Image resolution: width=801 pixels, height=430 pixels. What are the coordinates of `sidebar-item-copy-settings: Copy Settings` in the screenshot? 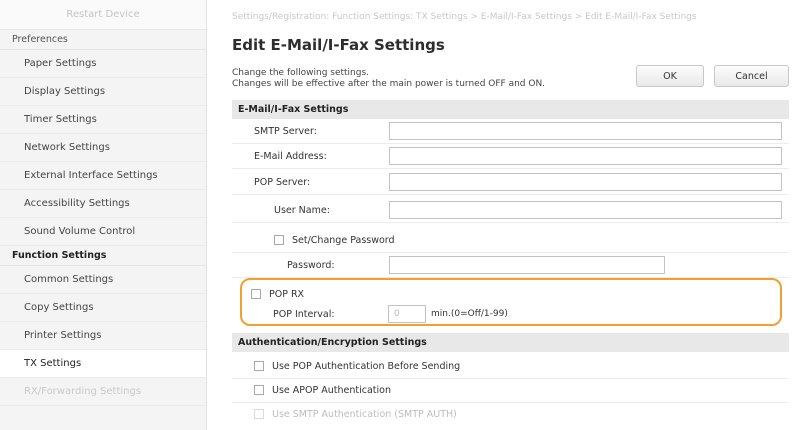 It's located at (103, 308).